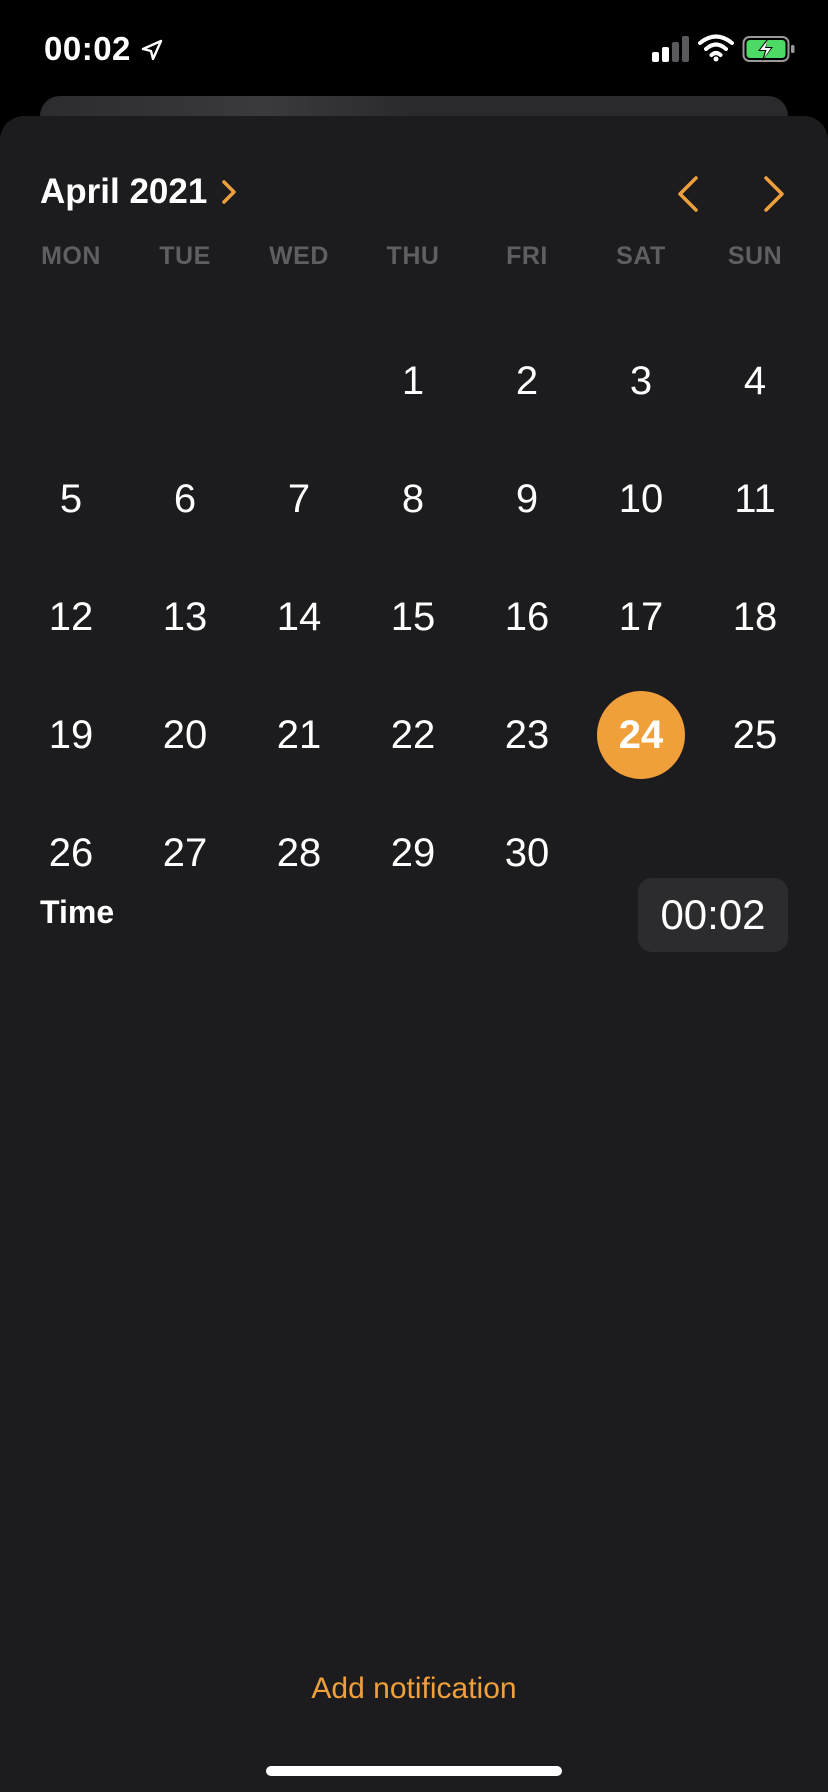  Describe the element at coordinates (299, 735) in the screenshot. I see `calendar-day: 21` at that location.